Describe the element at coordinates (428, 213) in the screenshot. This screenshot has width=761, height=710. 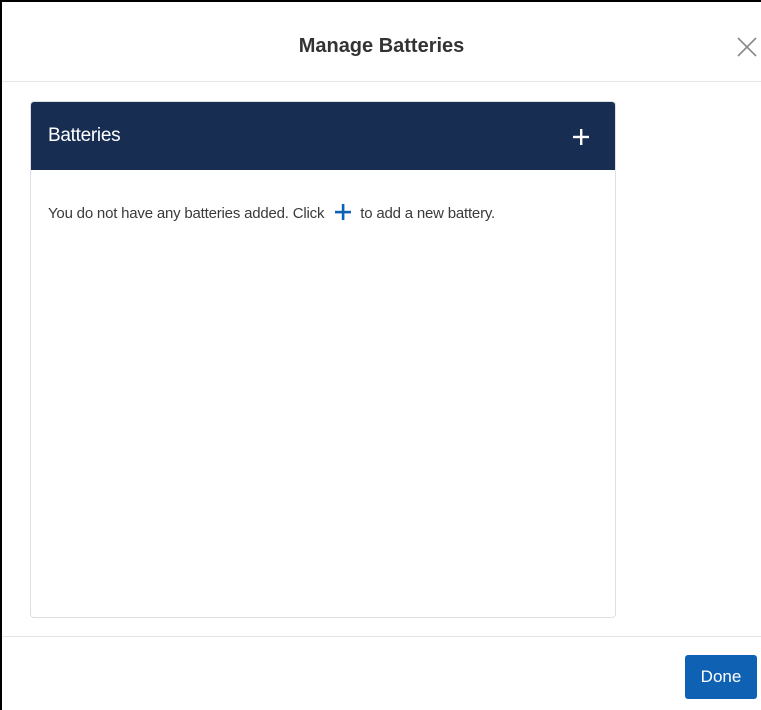
I see `empty-message-after: to add a new battery.` at that location.